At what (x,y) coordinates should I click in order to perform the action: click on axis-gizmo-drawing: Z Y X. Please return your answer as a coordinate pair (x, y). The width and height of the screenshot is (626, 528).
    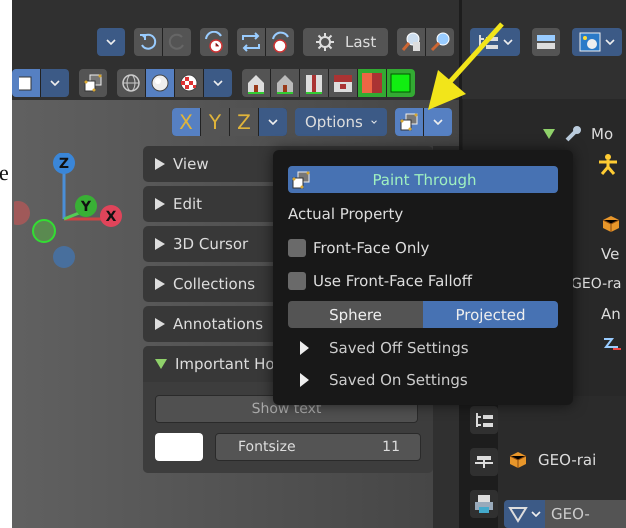
    Looking at the image, I should click on (70, 218).